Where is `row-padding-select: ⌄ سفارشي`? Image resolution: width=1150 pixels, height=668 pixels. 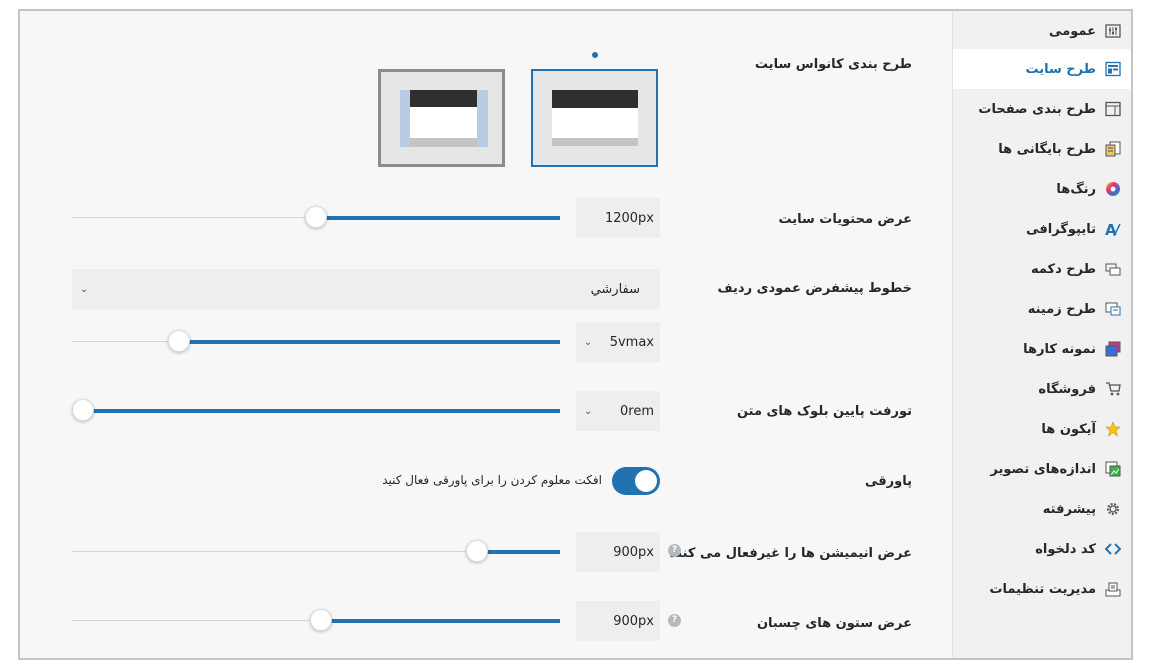
row-padding-select: ⌄ سفارشي is located at coordinates (366, 289).